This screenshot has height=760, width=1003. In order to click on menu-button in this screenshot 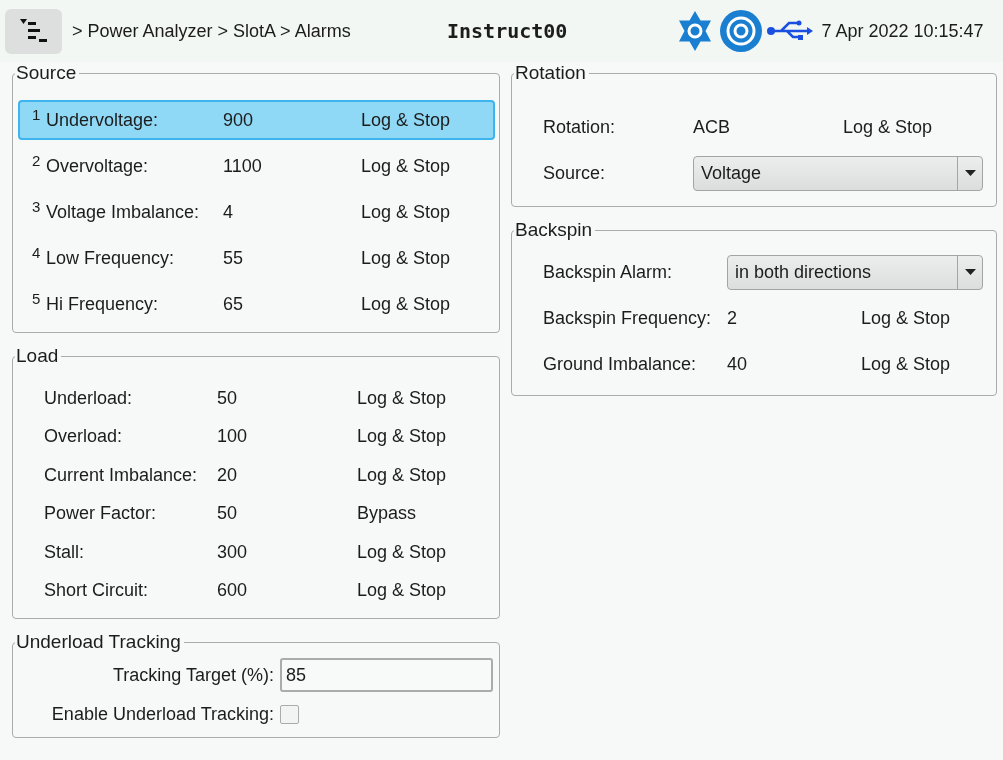, I will do `click(33, 31)`.